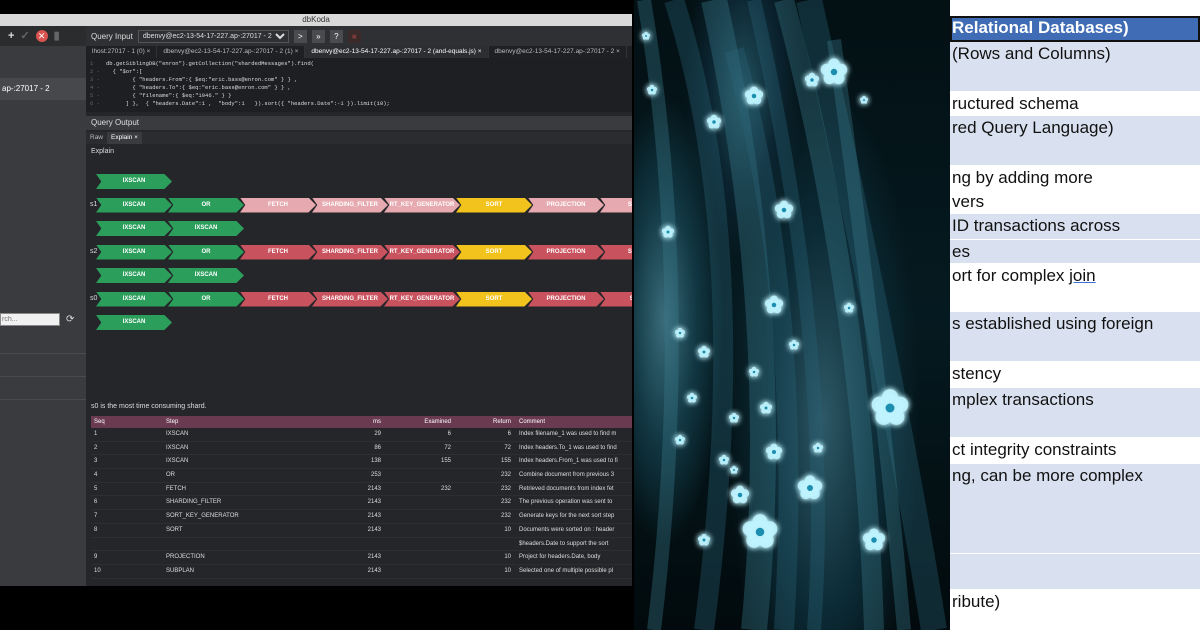 Image resolution: width=1200 pixels, height=630 pixels. What do you see at coordinates (568, 461) in the screenshot?
I see `table-cell: Index headers.From_1 was used to fi` at bounding box center [568, 461].